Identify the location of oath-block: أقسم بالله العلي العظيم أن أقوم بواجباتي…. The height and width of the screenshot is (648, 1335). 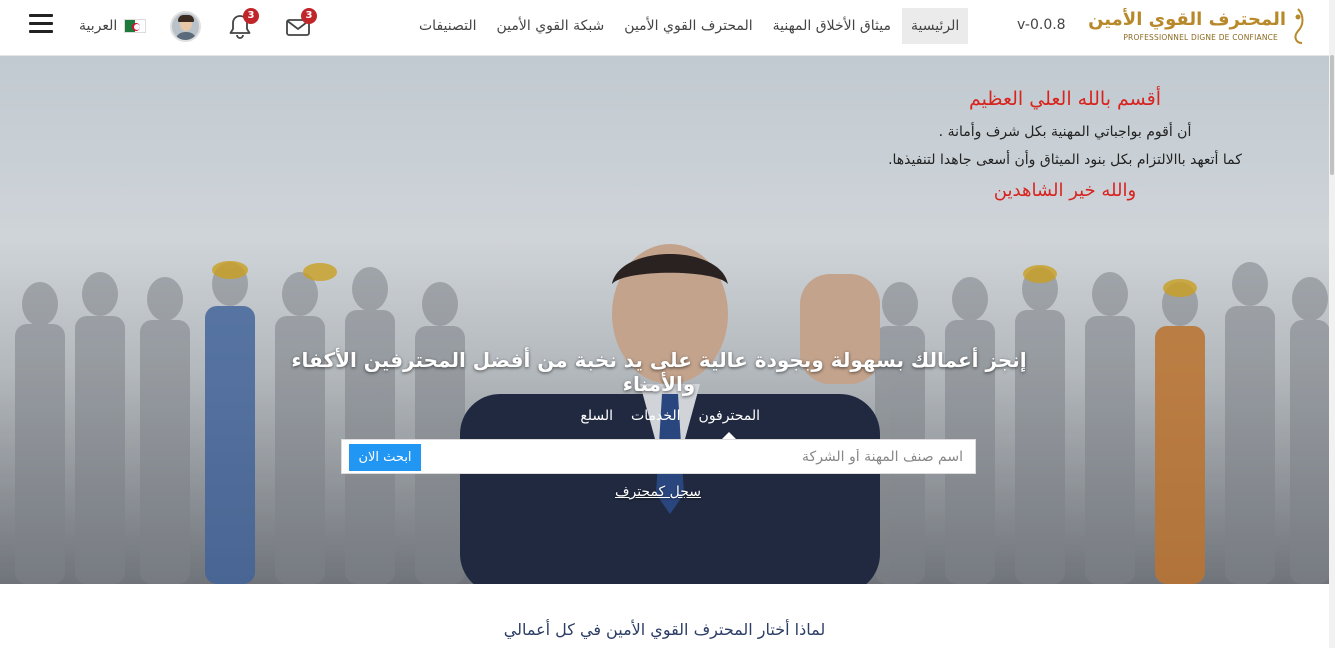
(1065, 144).